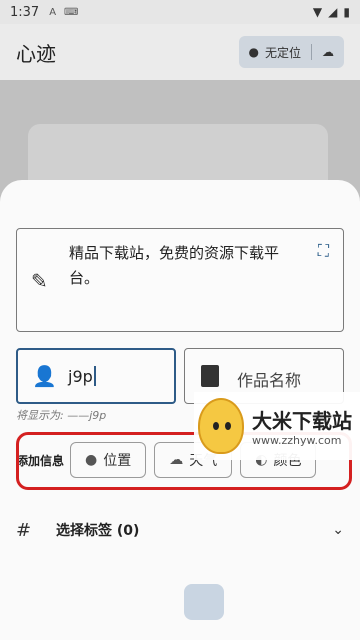 The image size is (360, 640). What do you see at coordinates (180, 530) in the screenshot?
I see `tag-selector: # 选择标签 (0) ⌄` at bounding box center [180, 530].